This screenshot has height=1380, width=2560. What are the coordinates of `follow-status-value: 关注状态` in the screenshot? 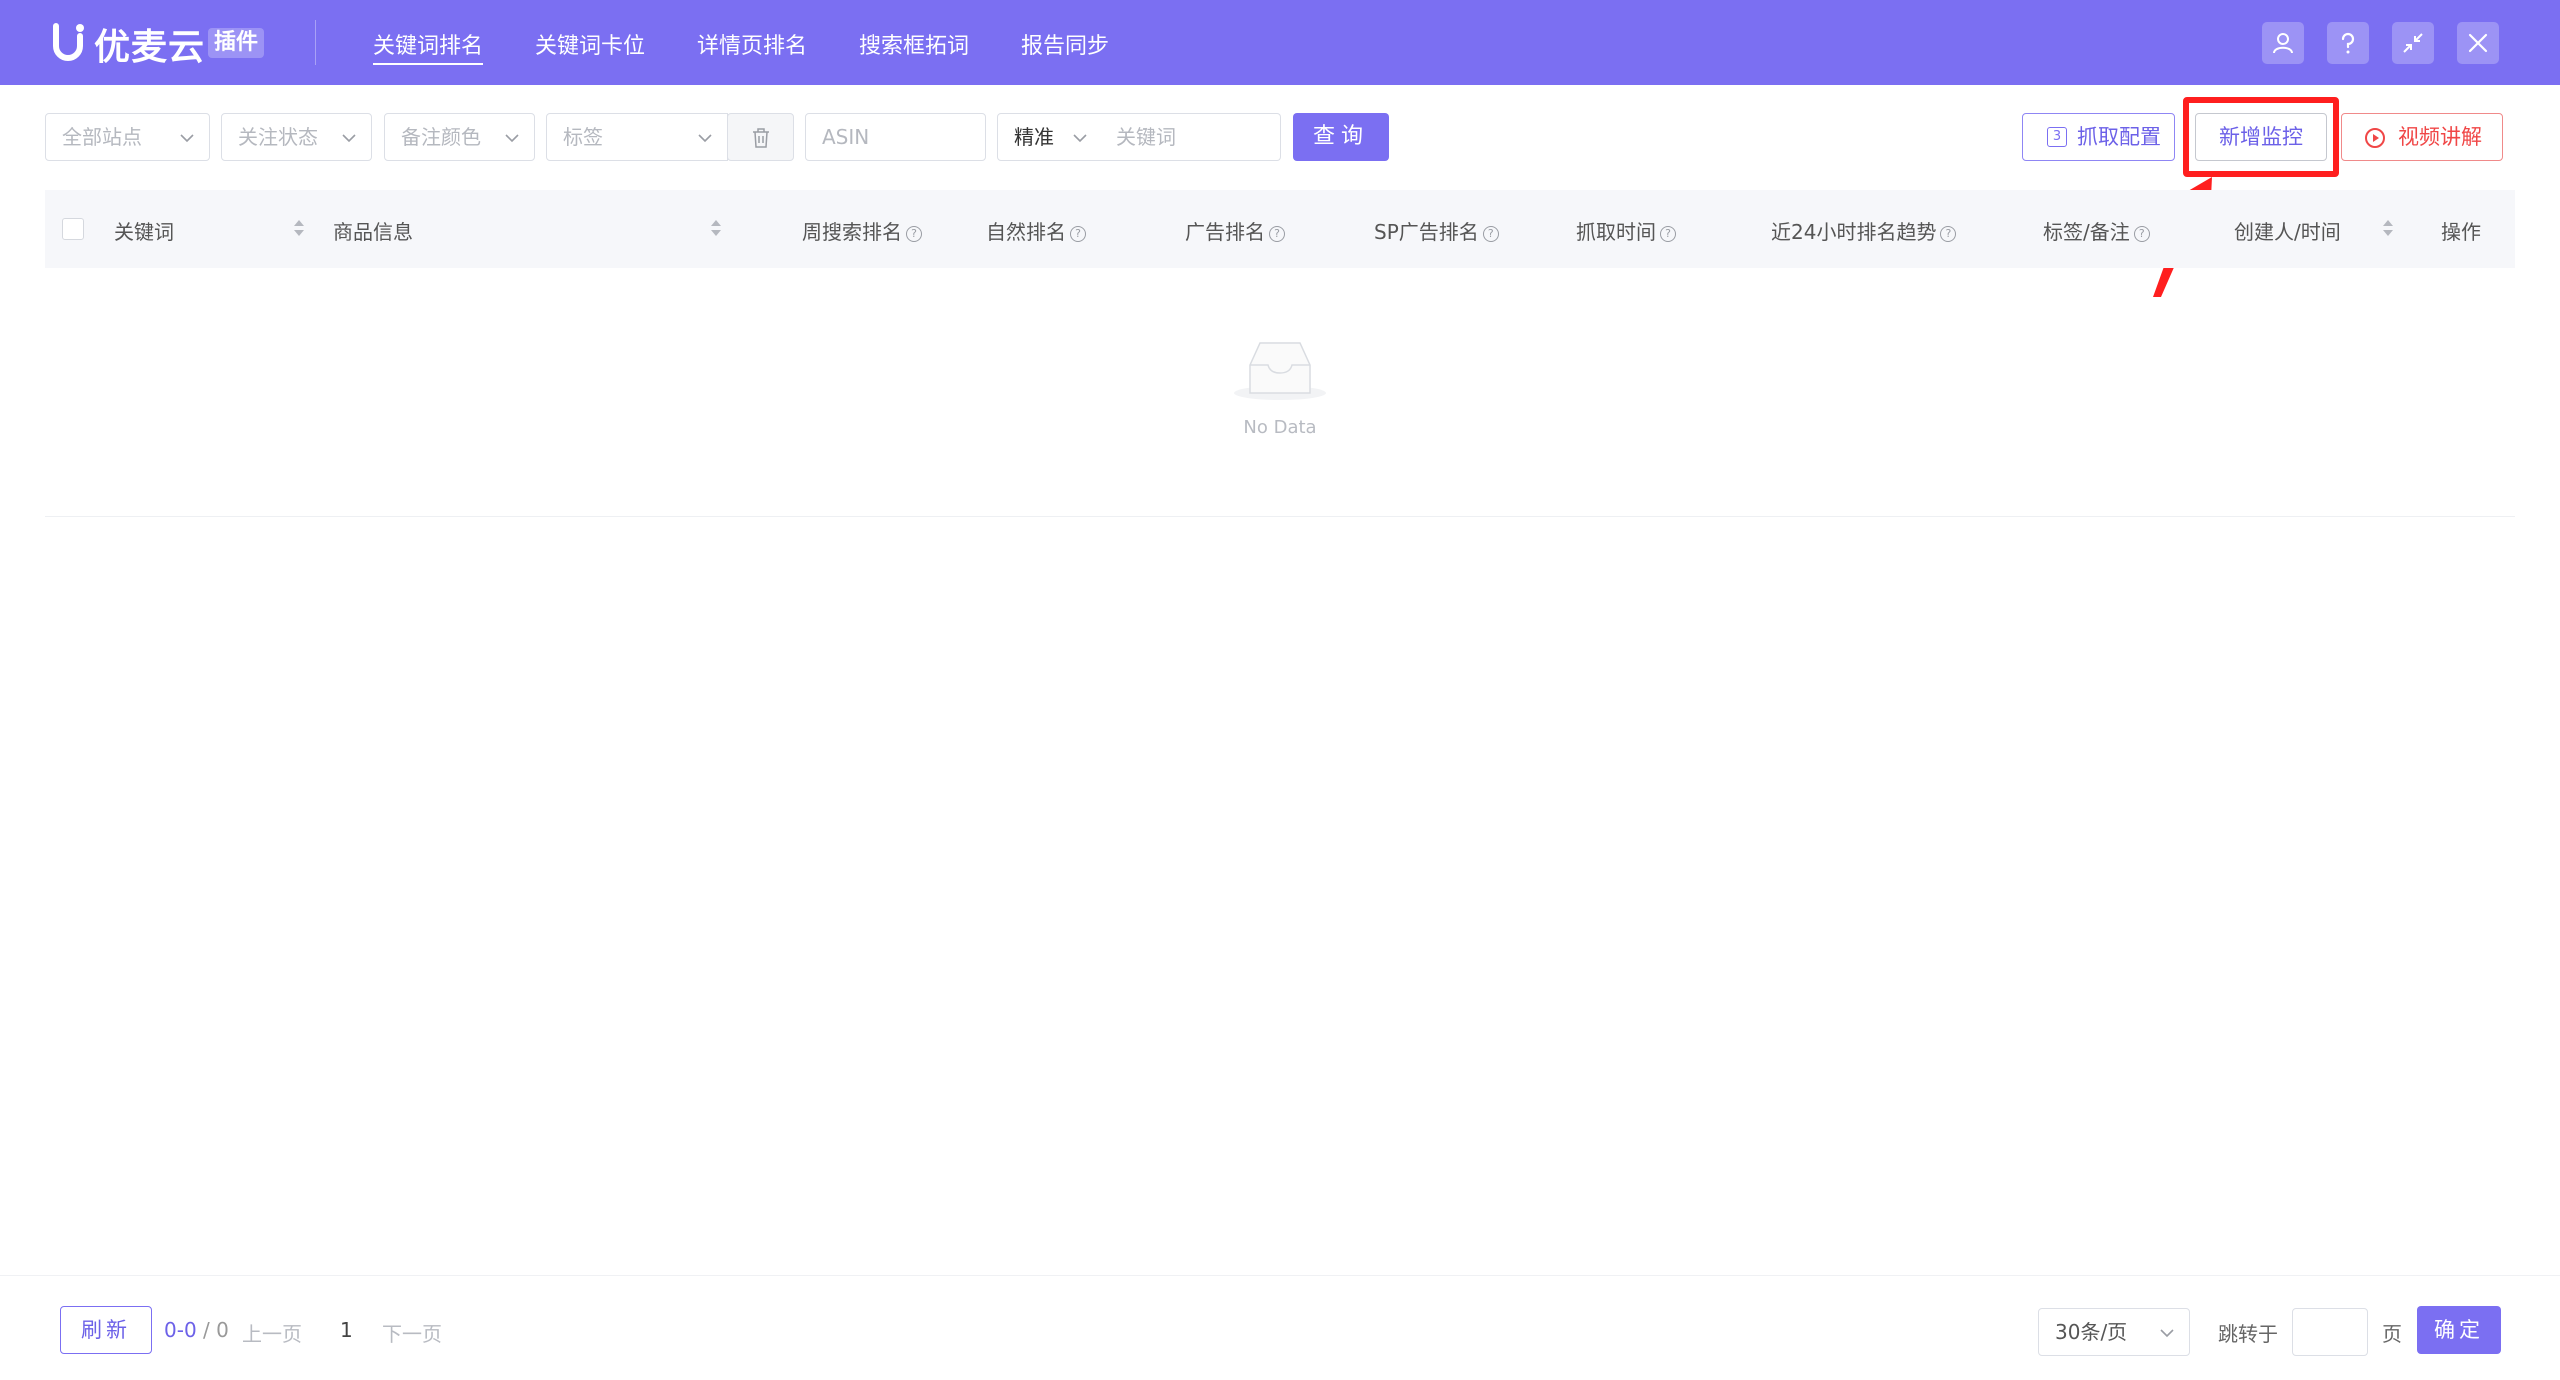 It's located at (278, 137).